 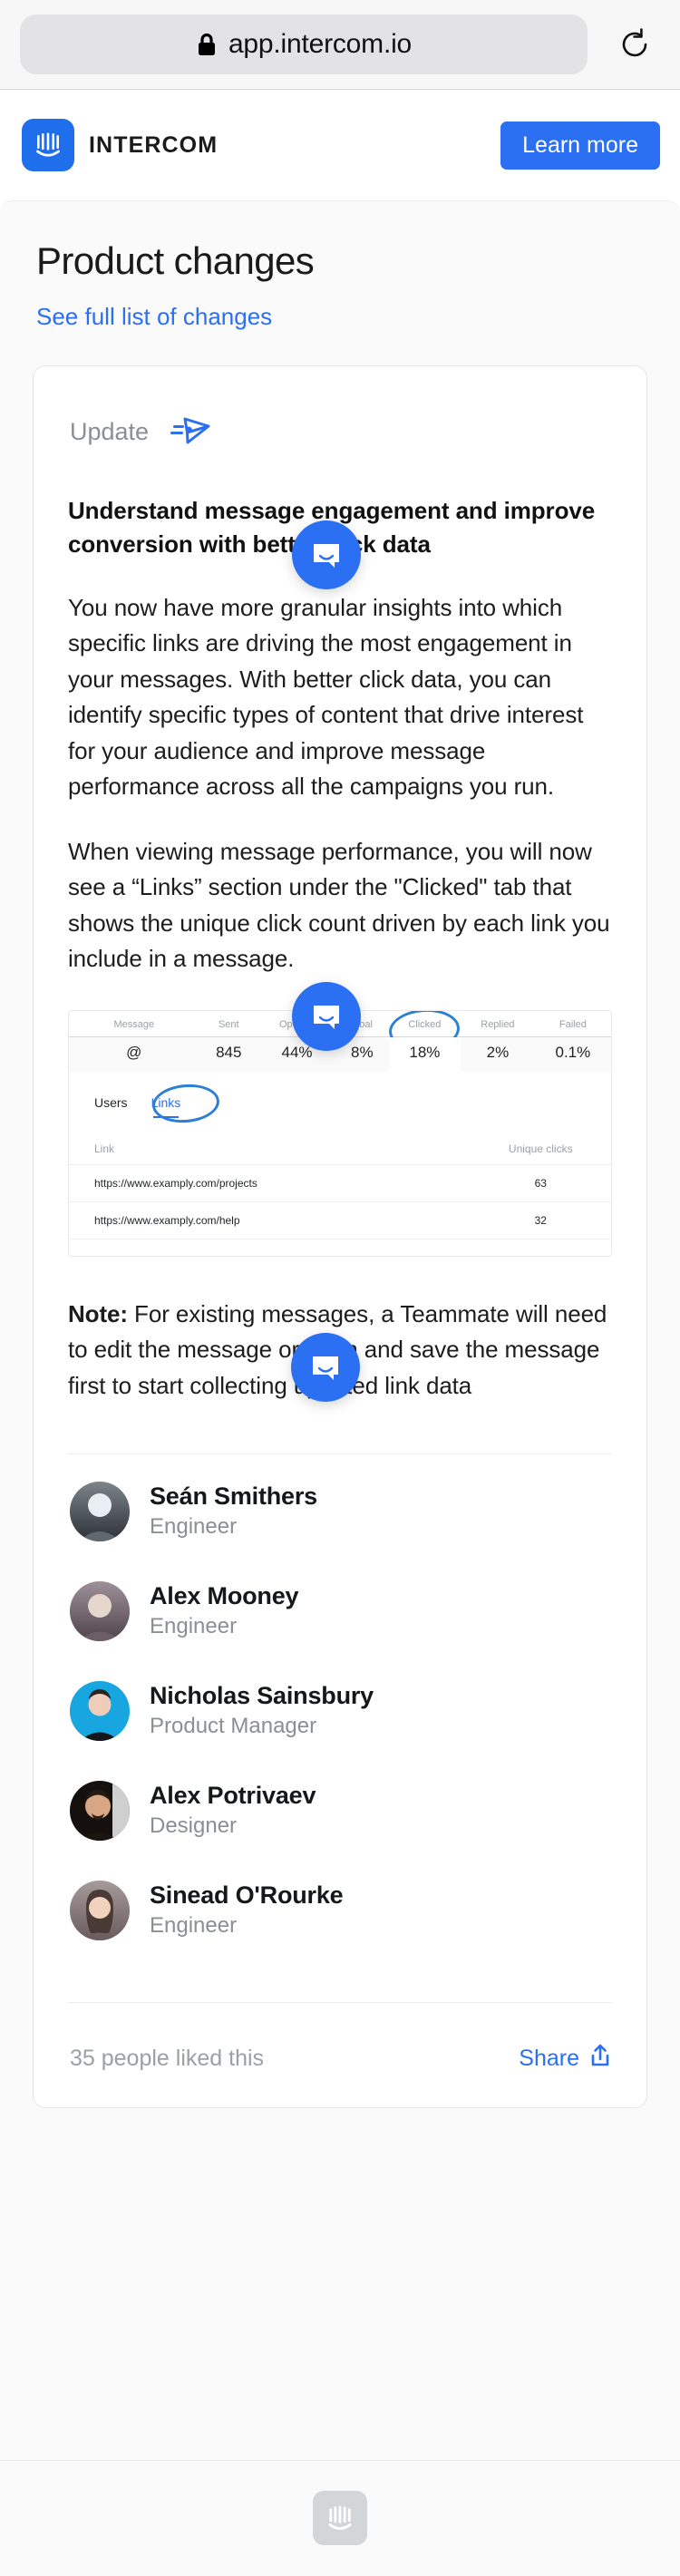 What do you see at coordinates (111, 1102) in the screenshot?
I see `tab-users: Users` at bounding box center [111, 1102].